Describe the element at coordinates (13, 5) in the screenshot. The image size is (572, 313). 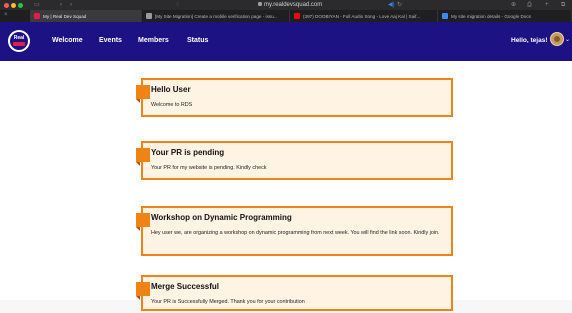
I see `minimize-window-icon` at that location.